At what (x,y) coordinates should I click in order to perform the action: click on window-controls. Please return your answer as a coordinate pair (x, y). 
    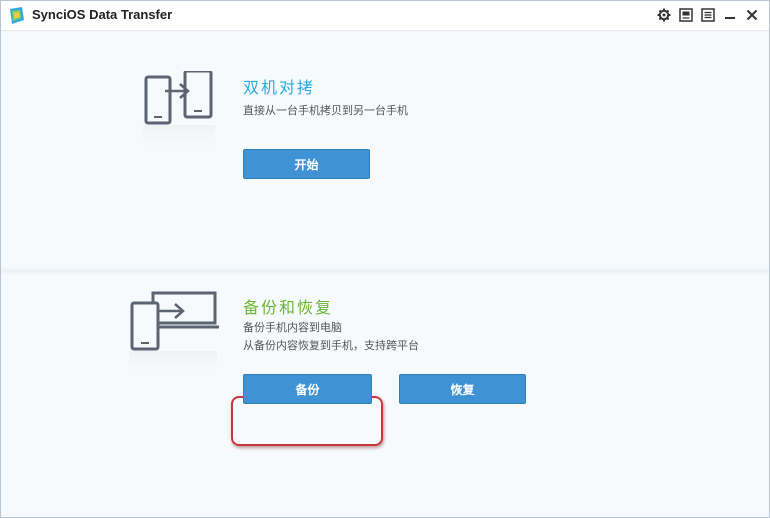
    Looking at the image, I should click on (708, 15).